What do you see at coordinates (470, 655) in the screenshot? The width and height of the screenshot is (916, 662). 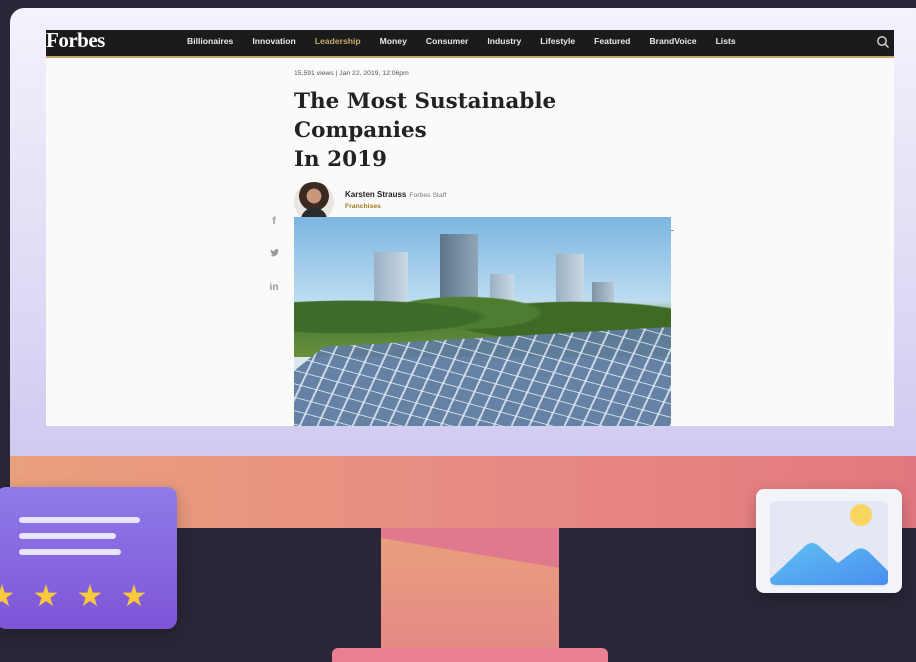 I see `monitor-base` at bounding box center [470, 655].